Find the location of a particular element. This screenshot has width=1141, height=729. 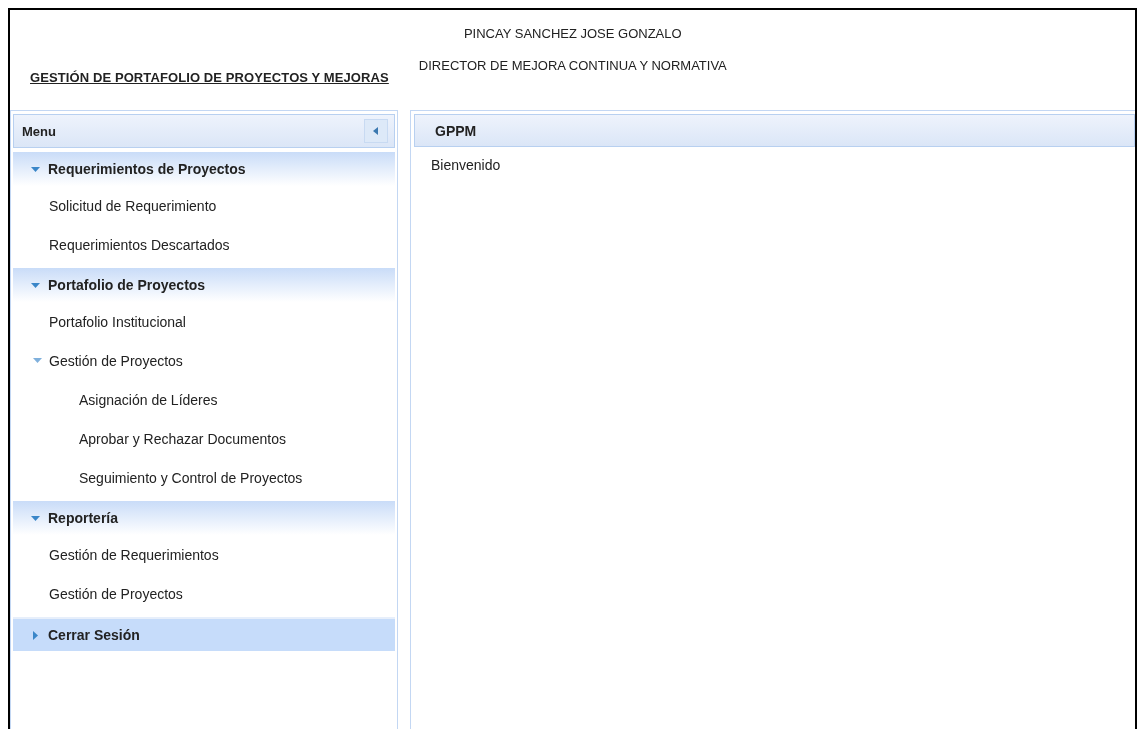

left-arrow-icon is located at coordinates (376, 131).